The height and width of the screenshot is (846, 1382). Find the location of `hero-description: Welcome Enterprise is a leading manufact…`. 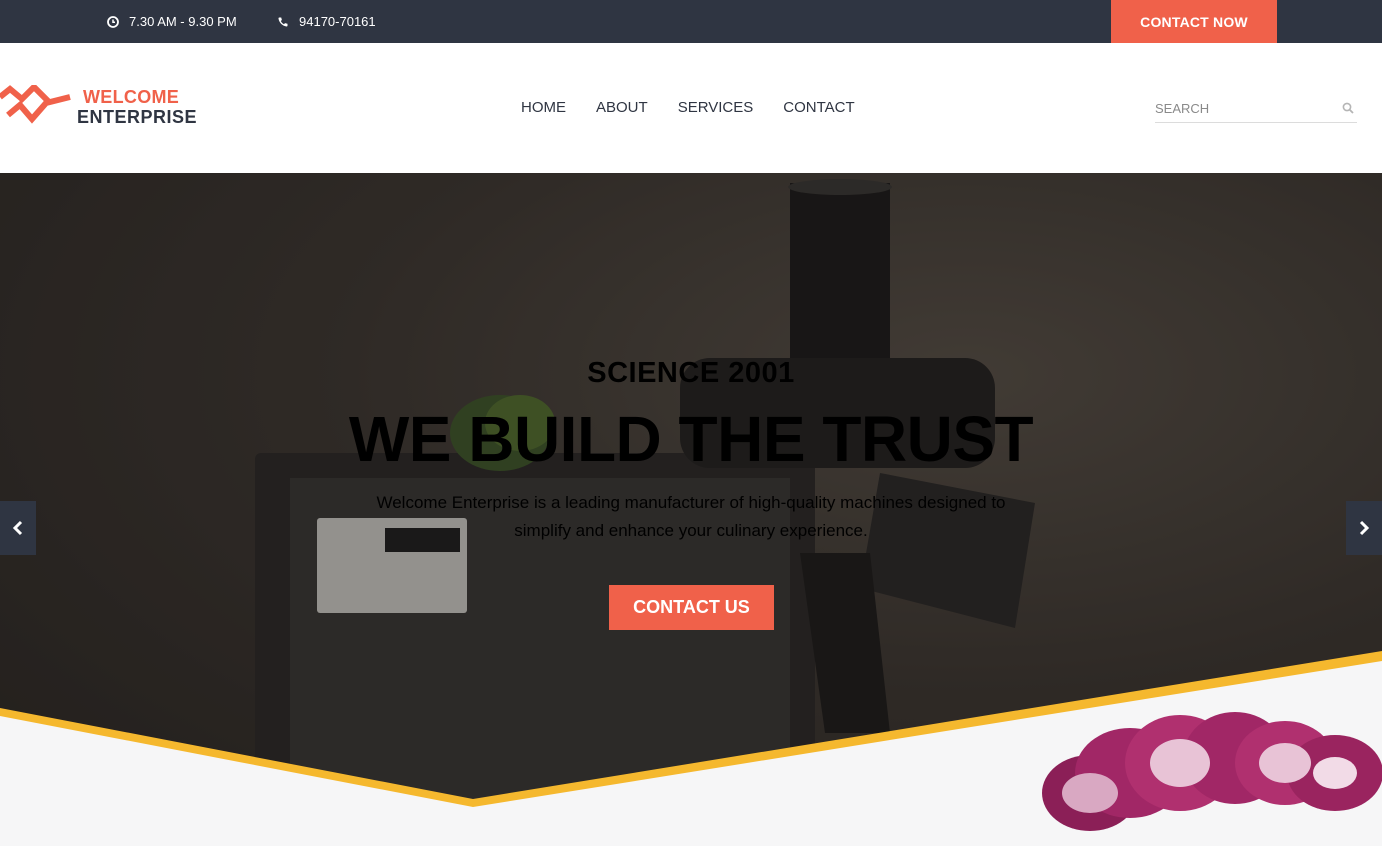

hero-description: Welcome Enterprise is a leading manufact… is located at coordinates (691, 516).